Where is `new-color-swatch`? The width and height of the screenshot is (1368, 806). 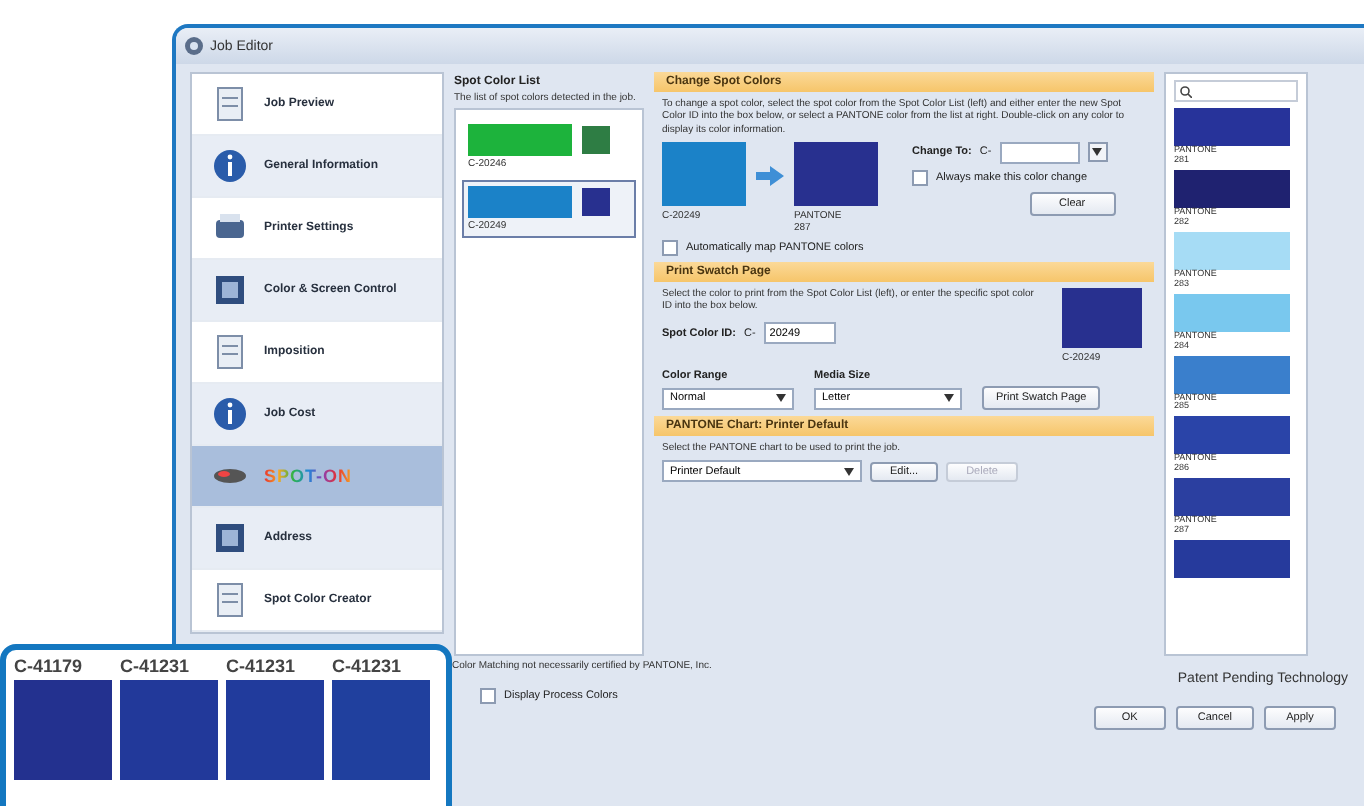 new-color-swatch is located at coordinates (836, 173).